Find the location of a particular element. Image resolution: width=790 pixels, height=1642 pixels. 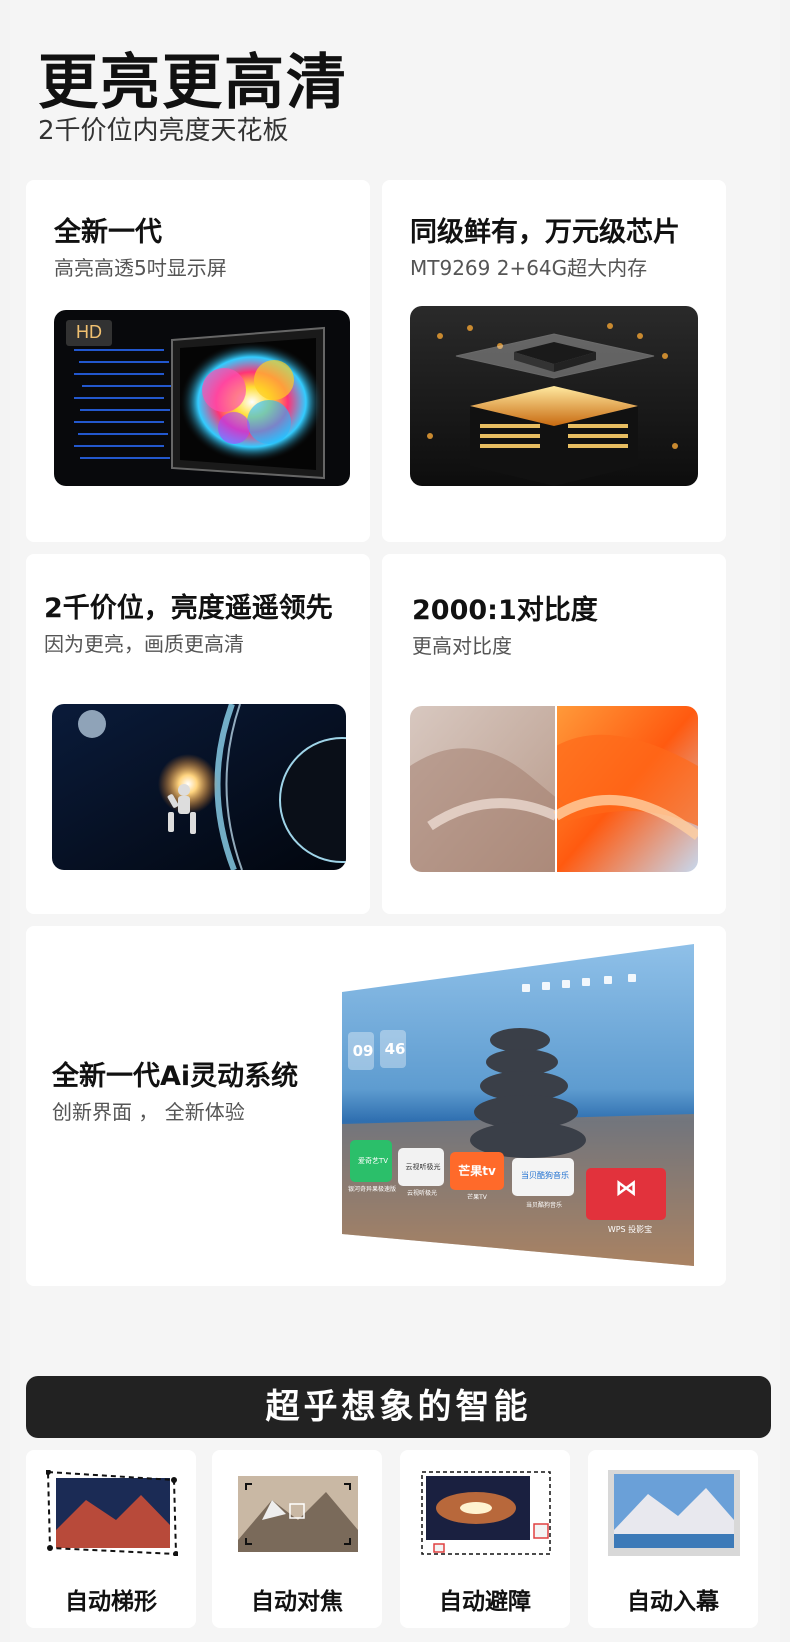

contrast-image is located at coordinates (554, 789).